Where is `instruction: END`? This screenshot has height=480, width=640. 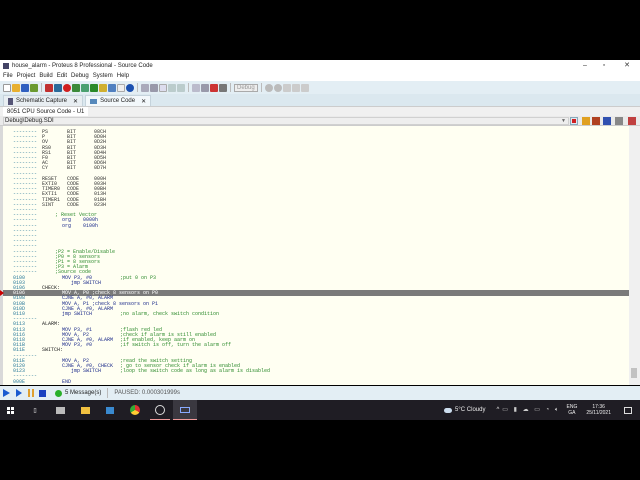 instruction: END is located at coordinates (67, 381).